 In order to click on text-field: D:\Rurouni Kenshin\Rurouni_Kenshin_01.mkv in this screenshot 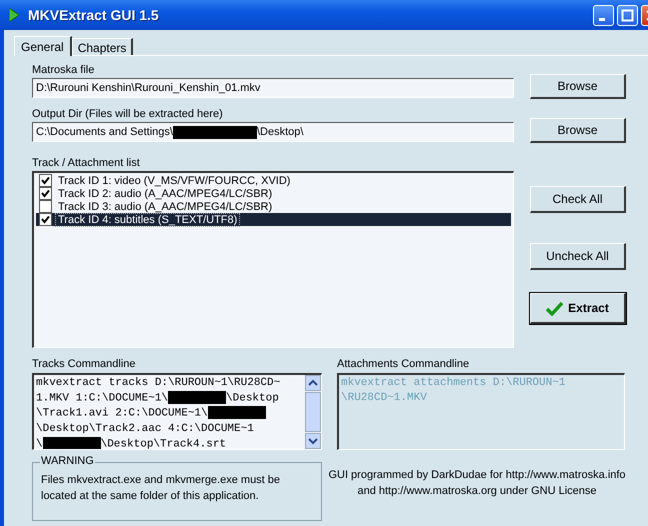, I will do `click(273, 88)`.